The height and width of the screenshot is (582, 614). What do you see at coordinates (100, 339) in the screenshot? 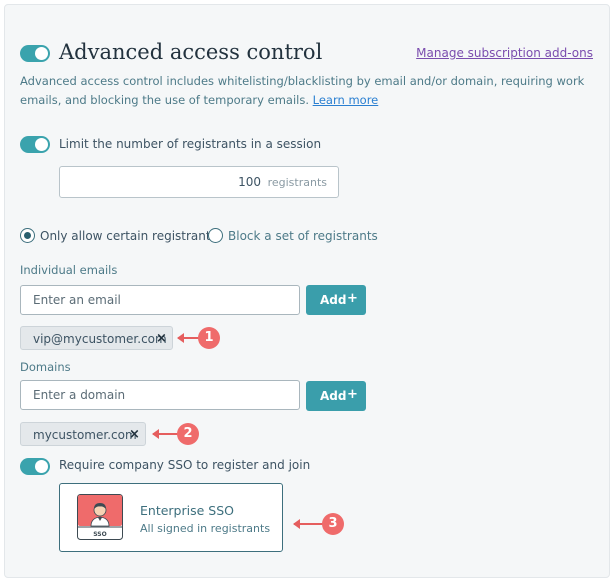
I see `email-chip-text: vip@mycustomer.com` at bounding box center [100, 339].